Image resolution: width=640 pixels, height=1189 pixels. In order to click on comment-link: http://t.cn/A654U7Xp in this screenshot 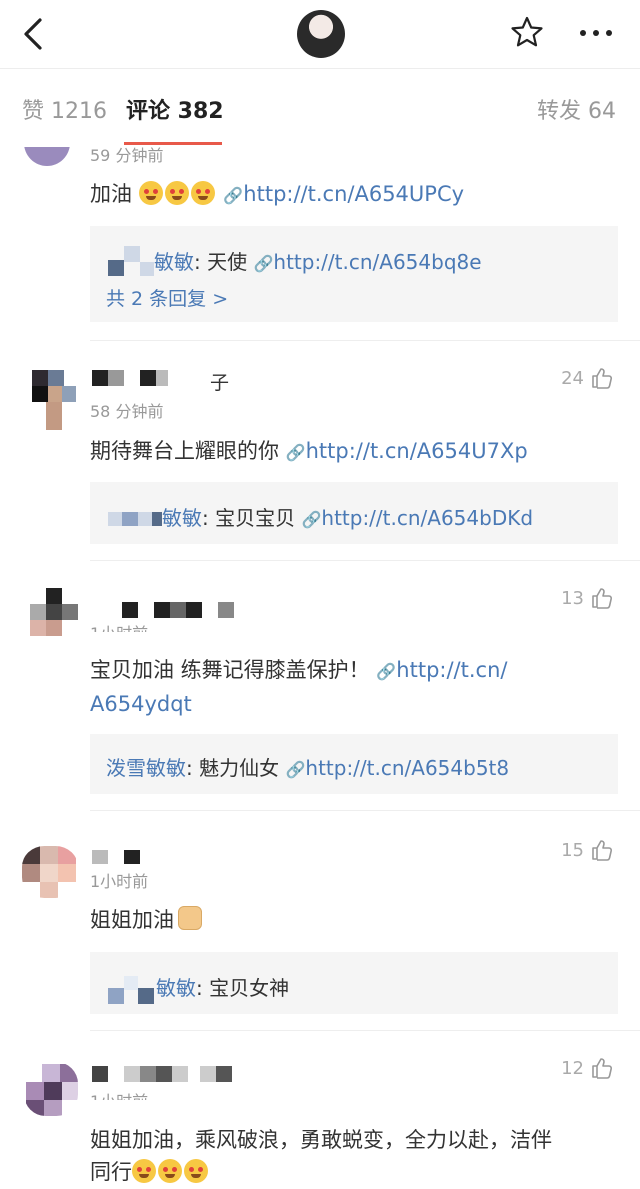, I will do `click(417, 451)`.